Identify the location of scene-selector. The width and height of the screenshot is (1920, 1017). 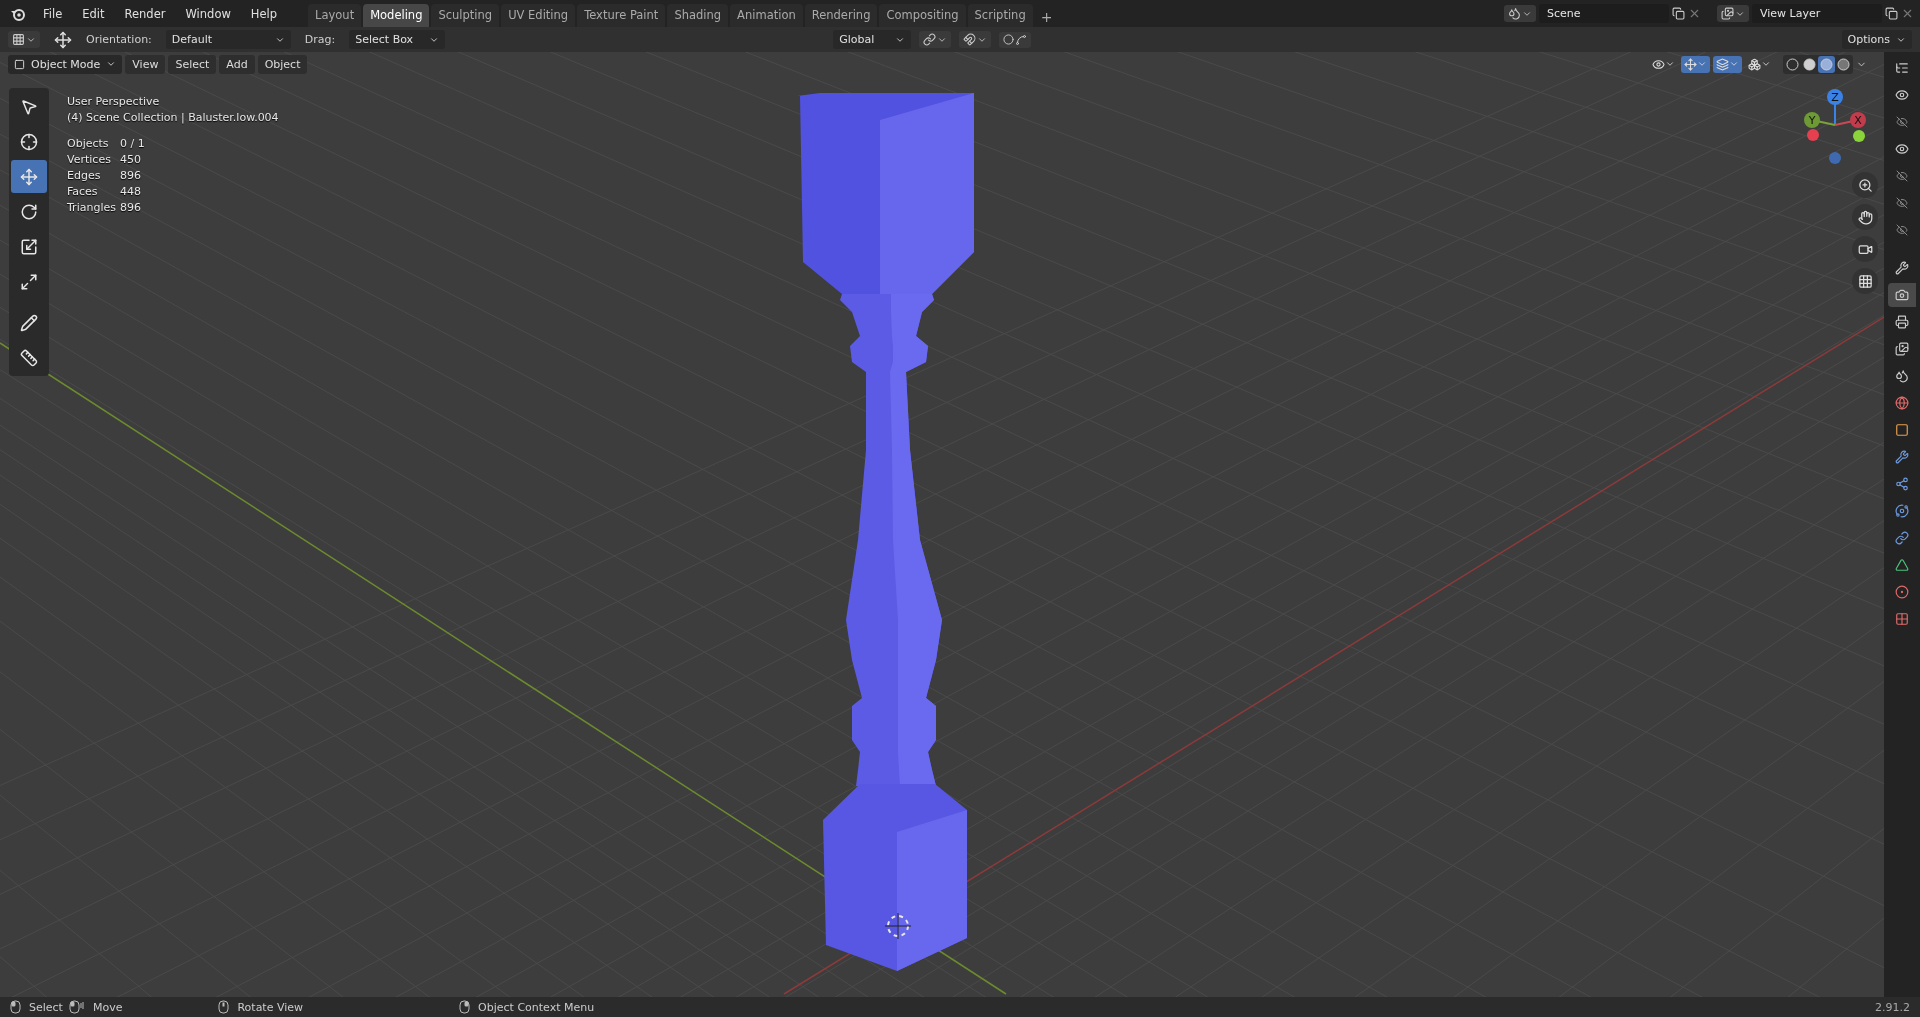
(1520, 13).